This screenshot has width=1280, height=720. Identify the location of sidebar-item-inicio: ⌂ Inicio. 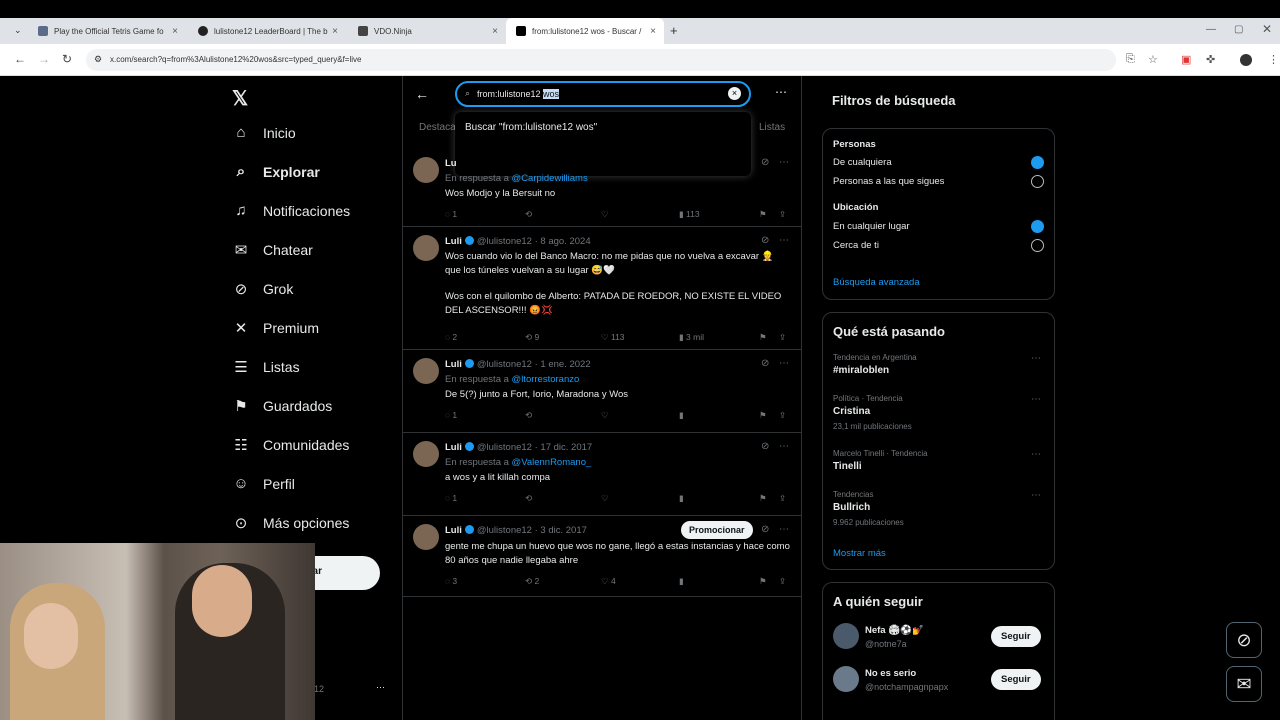
(263, 132).